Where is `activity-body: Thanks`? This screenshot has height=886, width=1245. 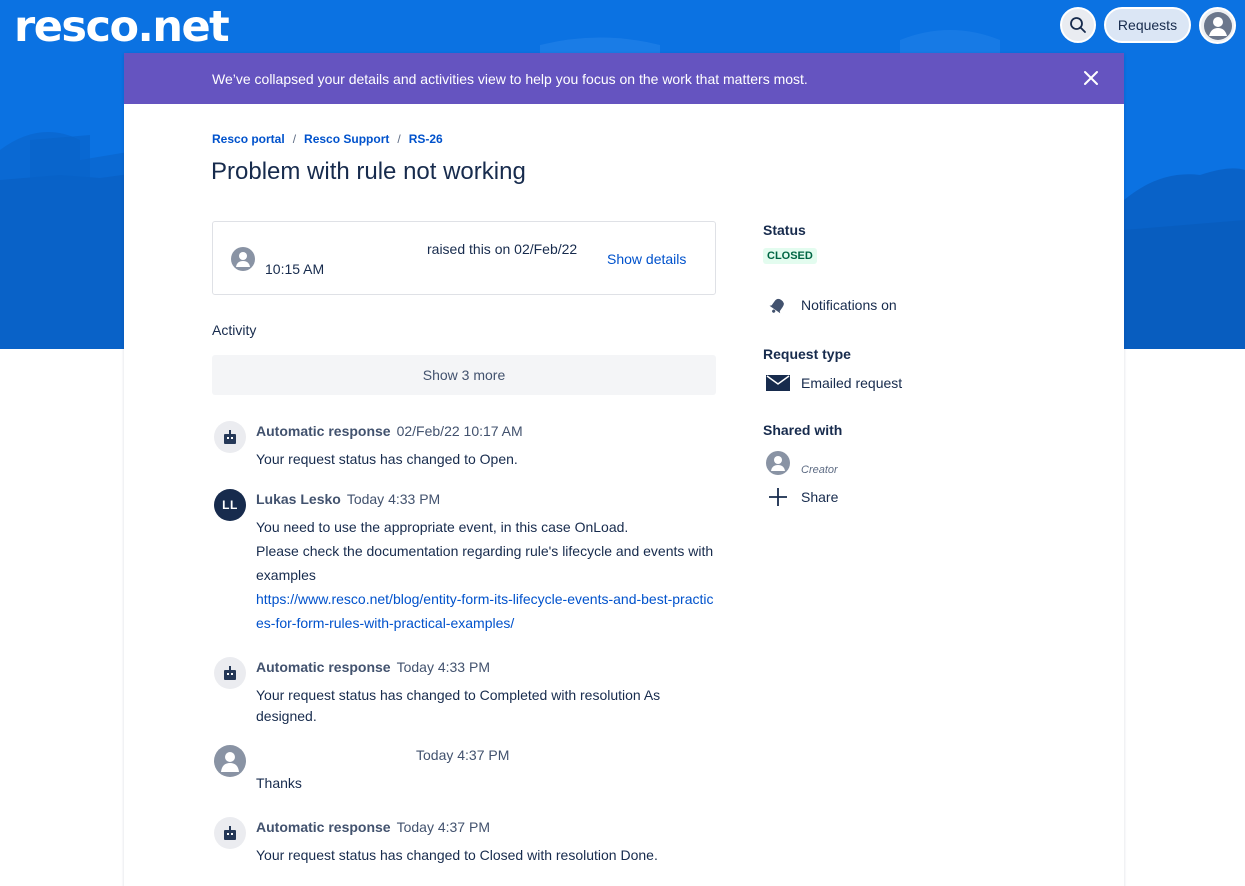
activity-body: Thanks is located at coordinates (486, 783).